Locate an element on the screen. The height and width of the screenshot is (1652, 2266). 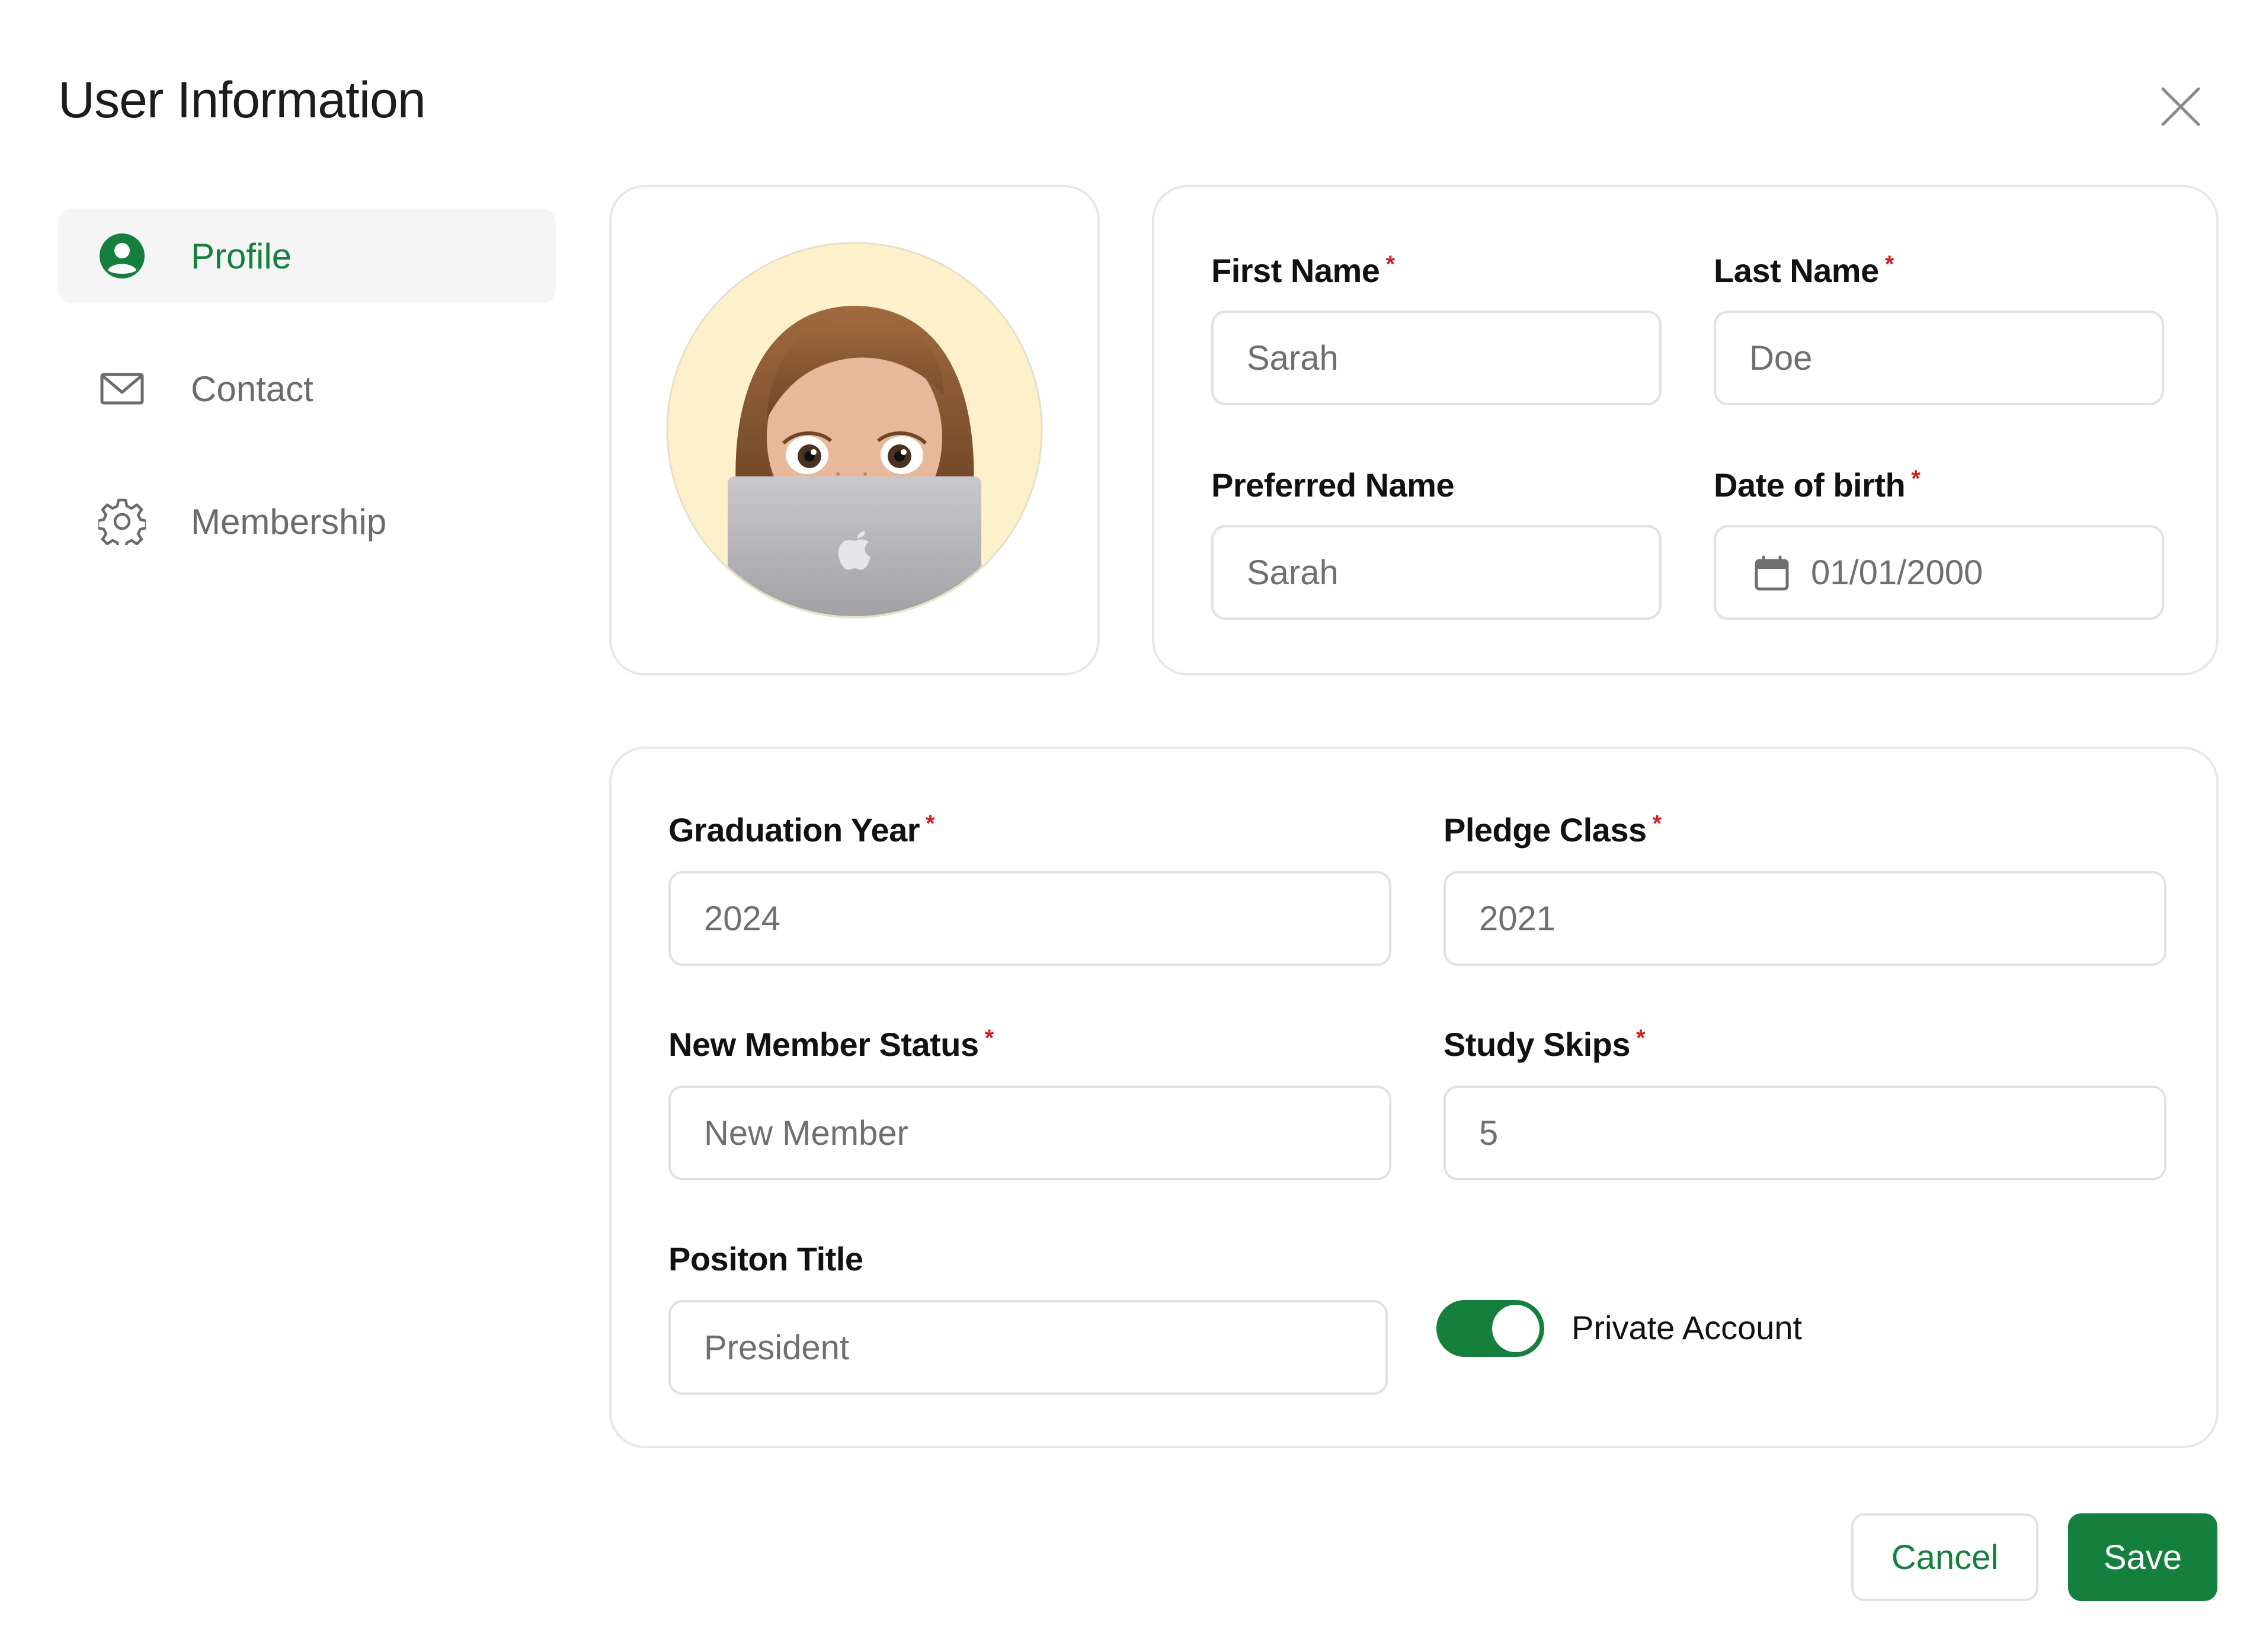
graduation-year-label: Graduation Year * is located at coordinates (801, 830).